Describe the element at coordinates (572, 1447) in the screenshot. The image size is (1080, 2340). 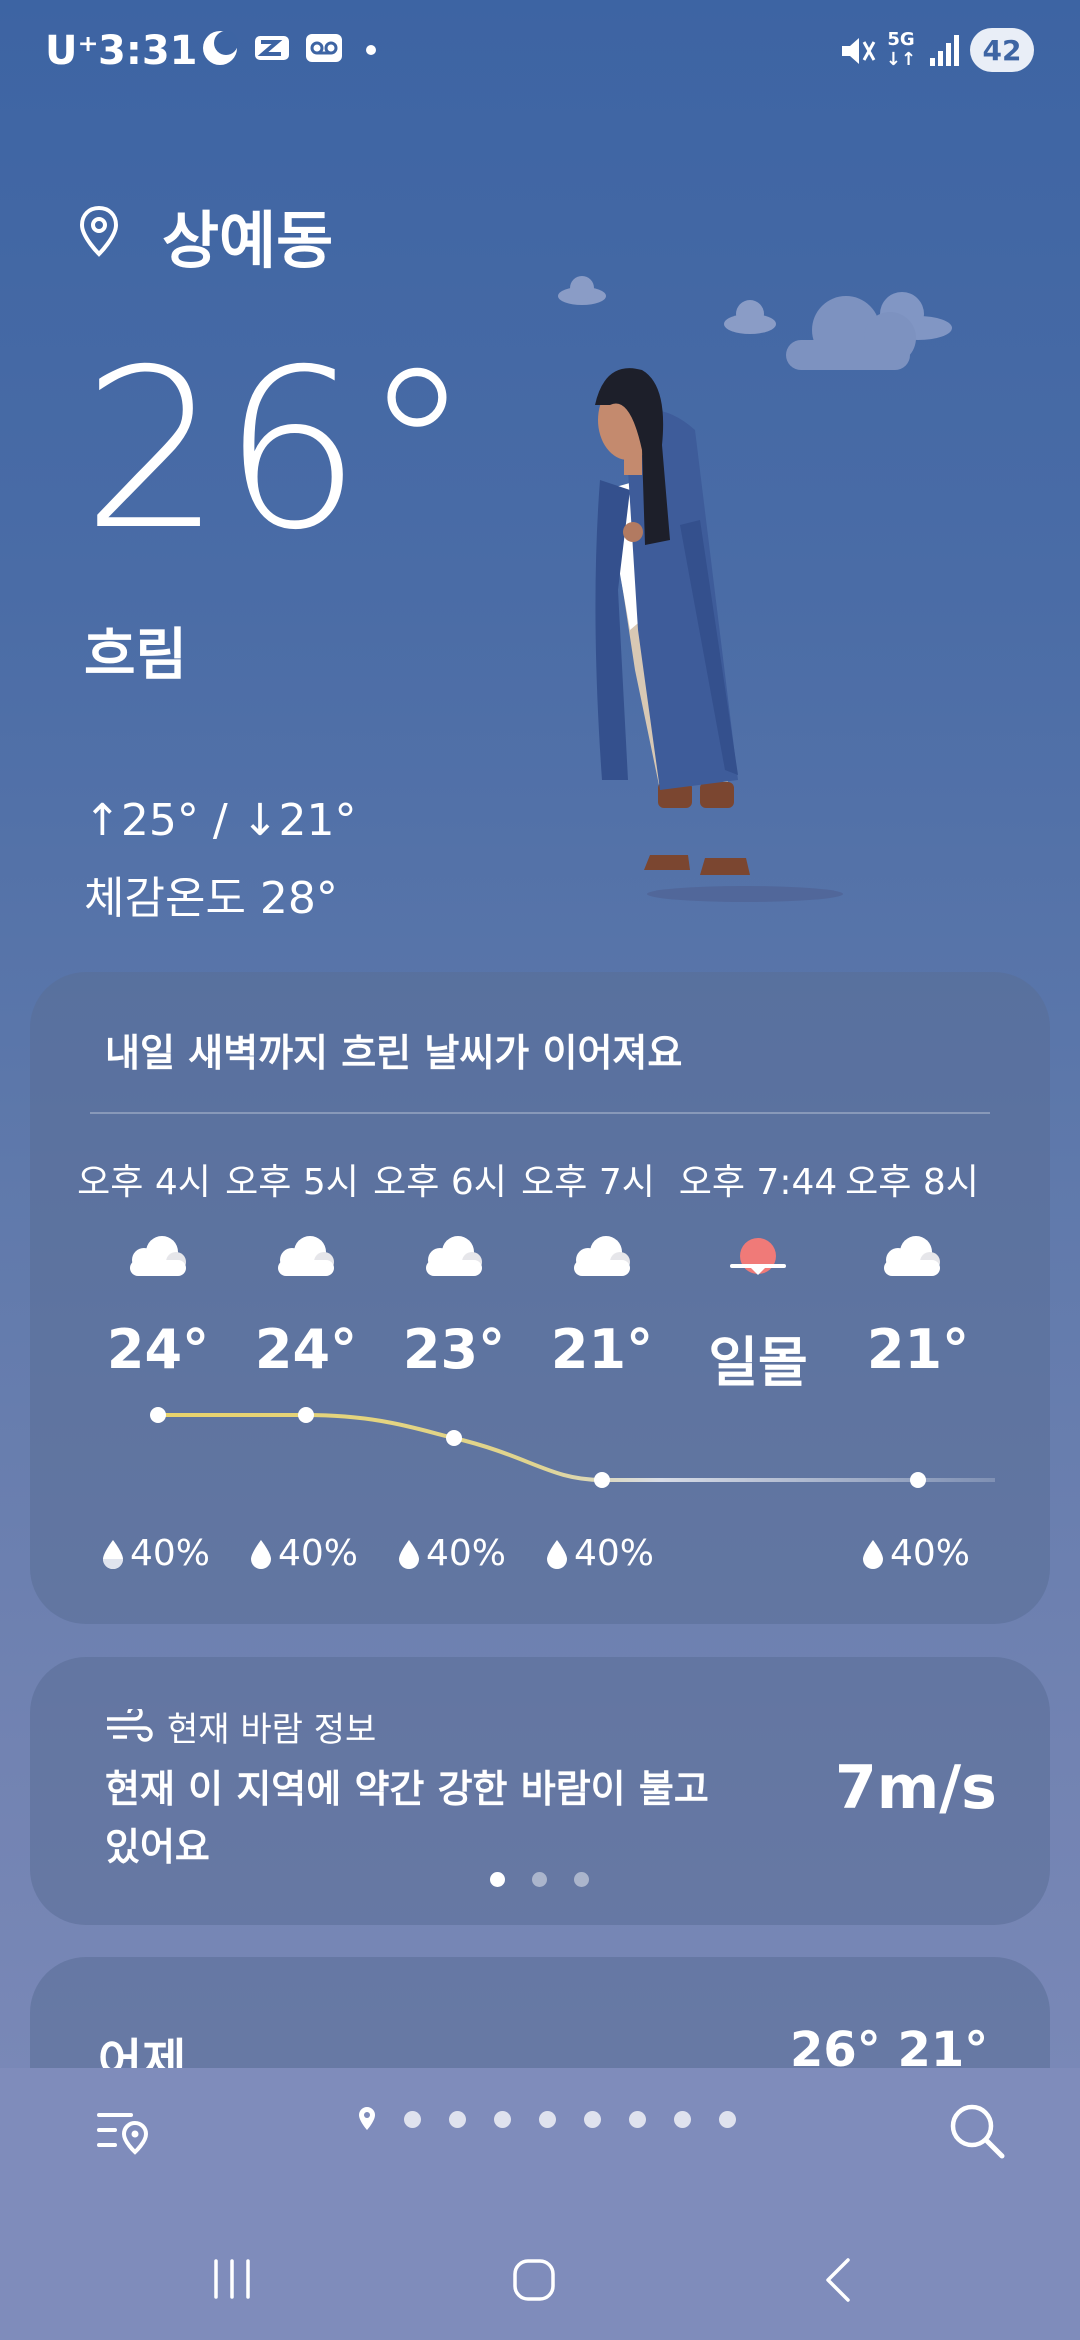
I see `temperature-trend-line` at that location.